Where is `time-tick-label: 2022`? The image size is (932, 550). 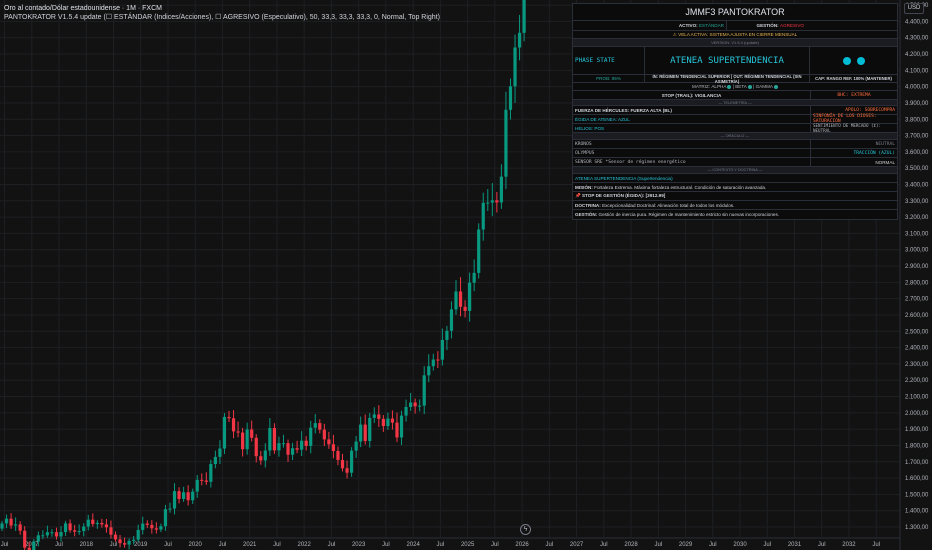 time-tick-label: 2022 is located at coordinates (305, 545).